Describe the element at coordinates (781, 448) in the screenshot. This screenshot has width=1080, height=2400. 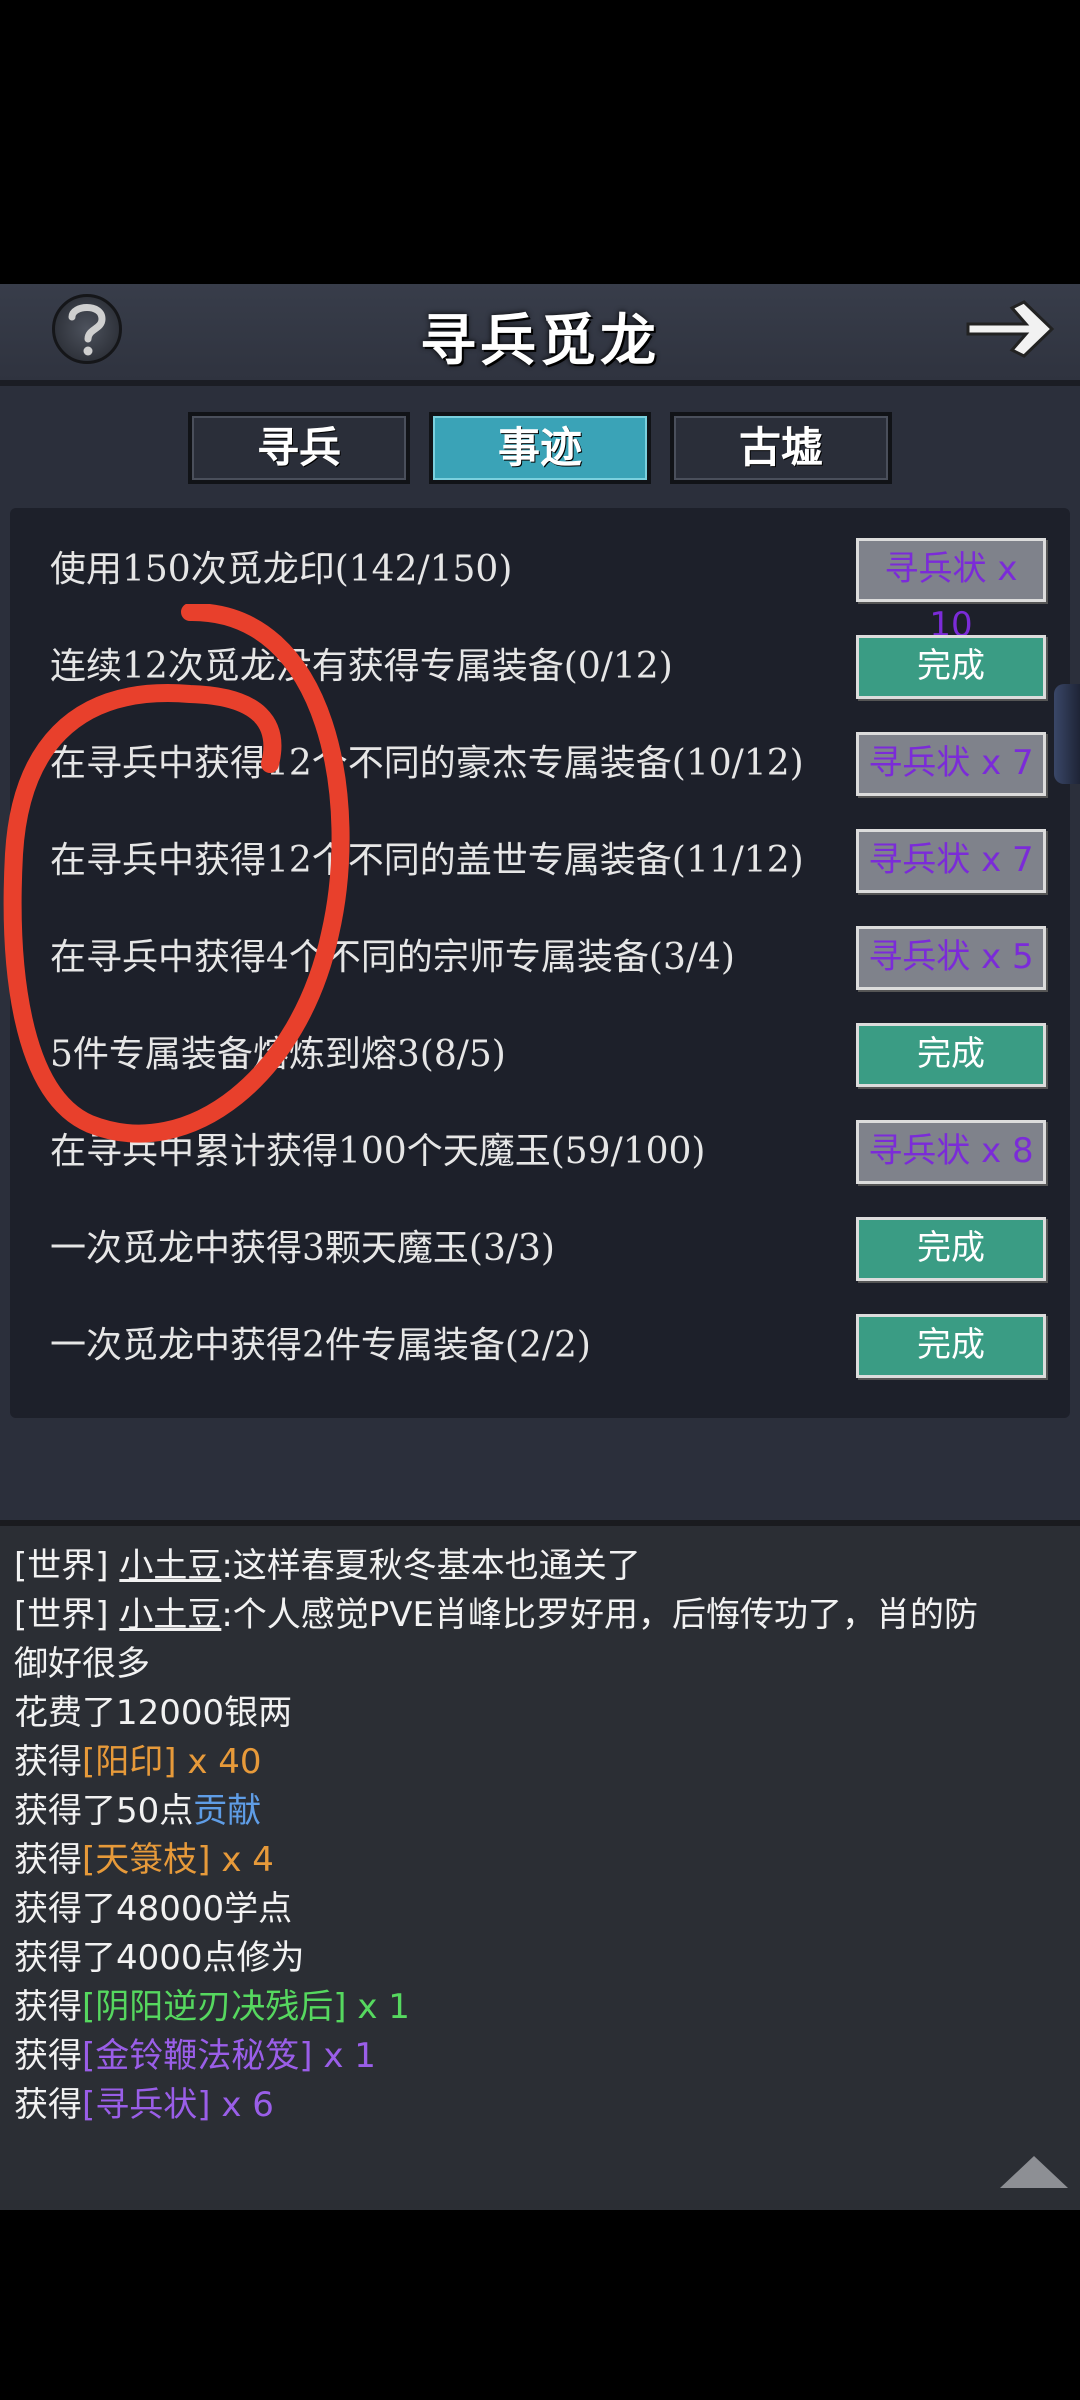
I see `tab-guxu: 古墟` at that location.